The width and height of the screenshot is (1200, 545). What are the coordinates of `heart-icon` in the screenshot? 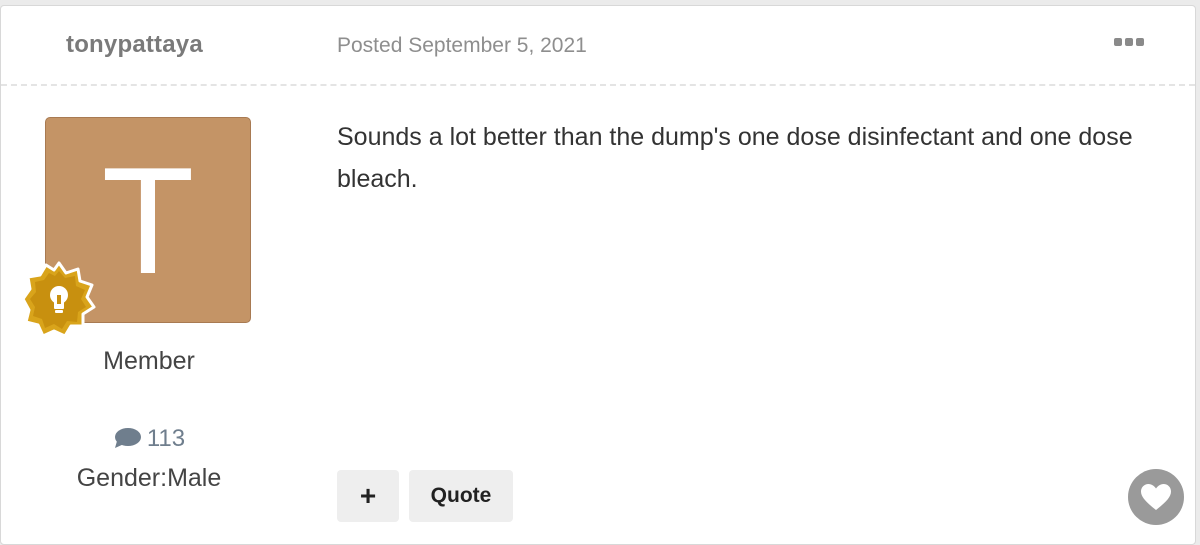 It's located at (1156, 497).